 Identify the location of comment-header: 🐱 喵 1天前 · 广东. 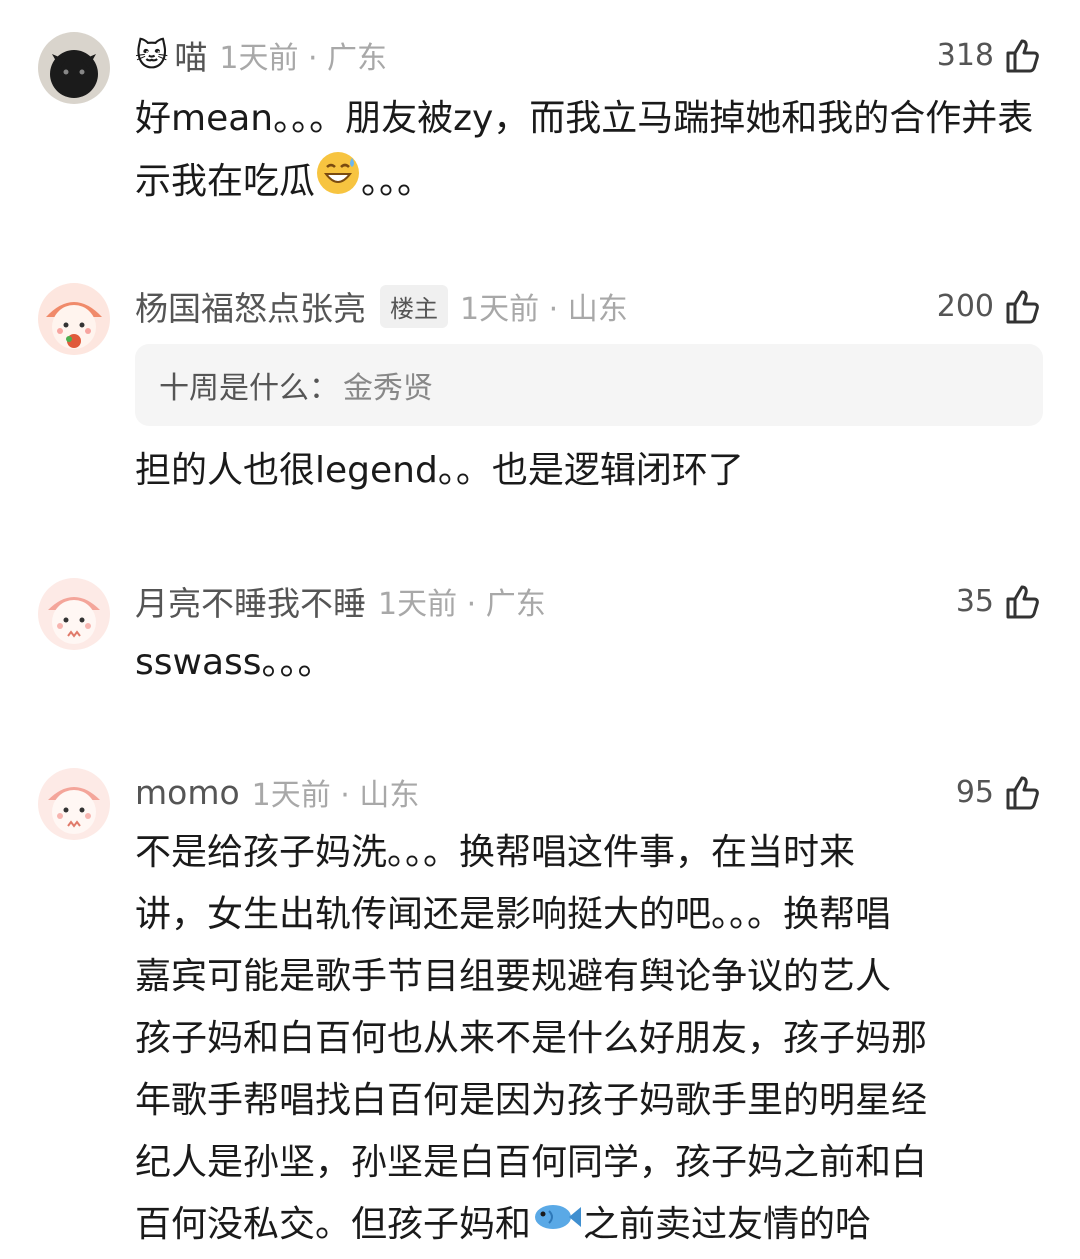
(261, 55).